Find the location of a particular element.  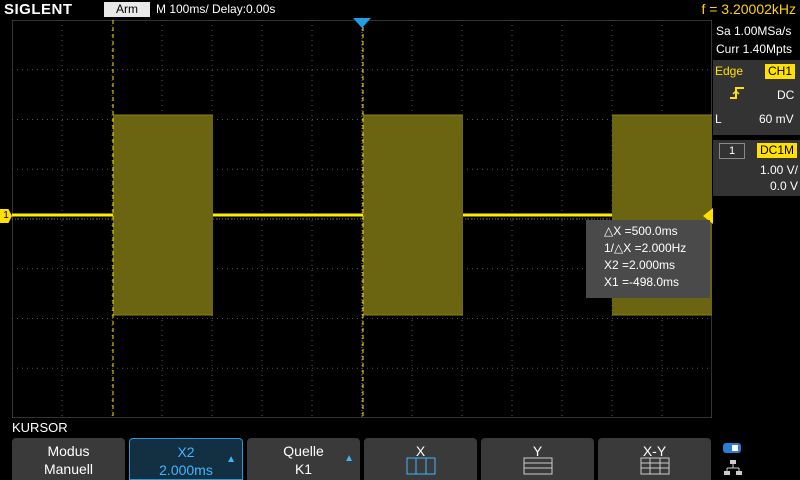

frequency-counter: f = 3.20002kHz is located at coordinates (748, 9).